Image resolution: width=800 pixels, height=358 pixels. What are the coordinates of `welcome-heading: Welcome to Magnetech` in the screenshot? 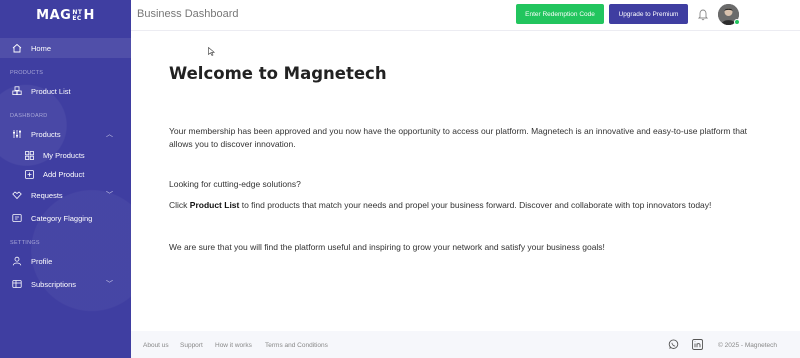 It's located at (278, 73).